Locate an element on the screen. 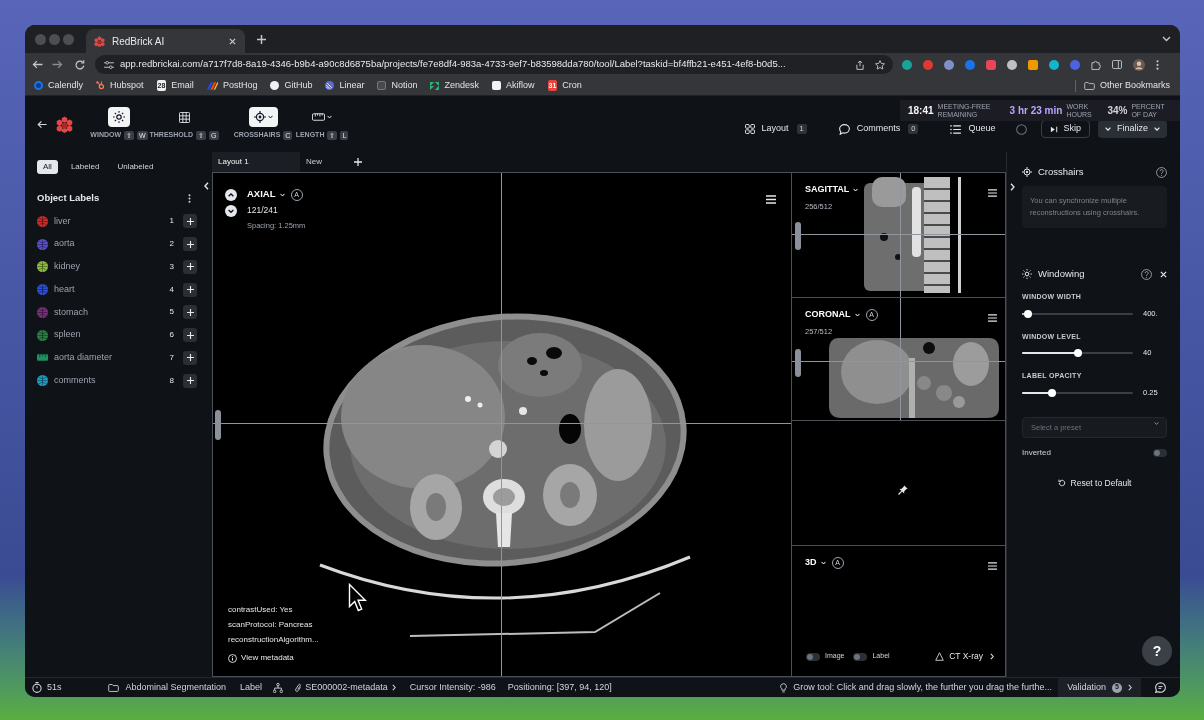 This screenshot has width=1204, height=720. site-settings-icon is located at coordinates (109, 64).